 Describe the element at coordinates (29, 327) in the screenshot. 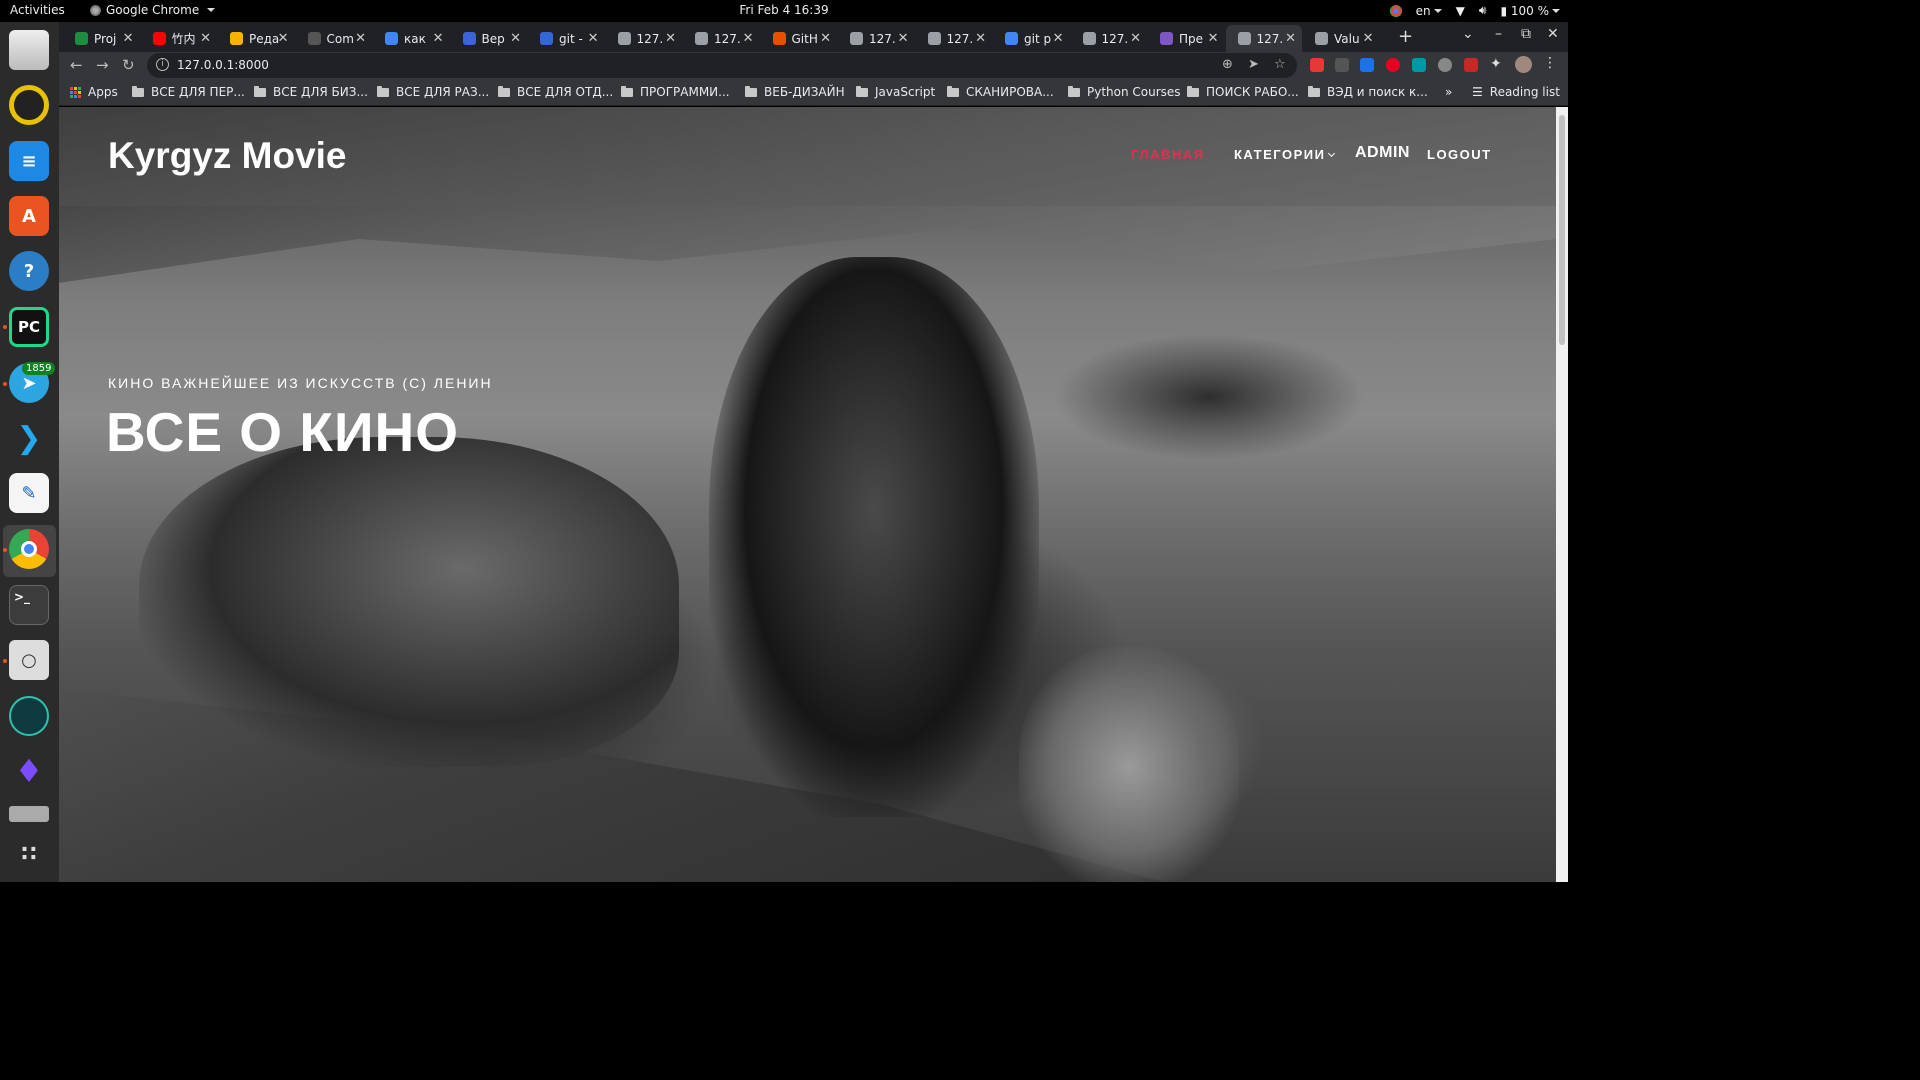

I see `pycharm-icon: PC` at that location.